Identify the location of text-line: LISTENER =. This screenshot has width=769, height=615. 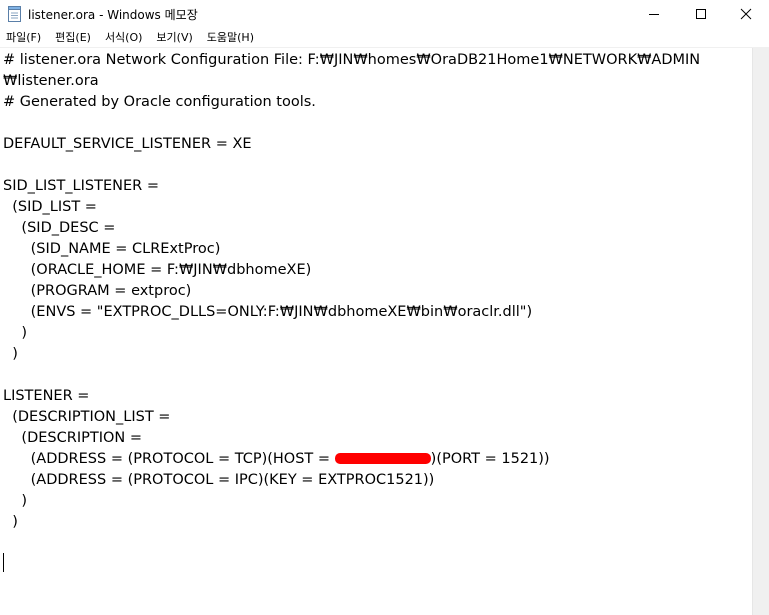
(46, 396).